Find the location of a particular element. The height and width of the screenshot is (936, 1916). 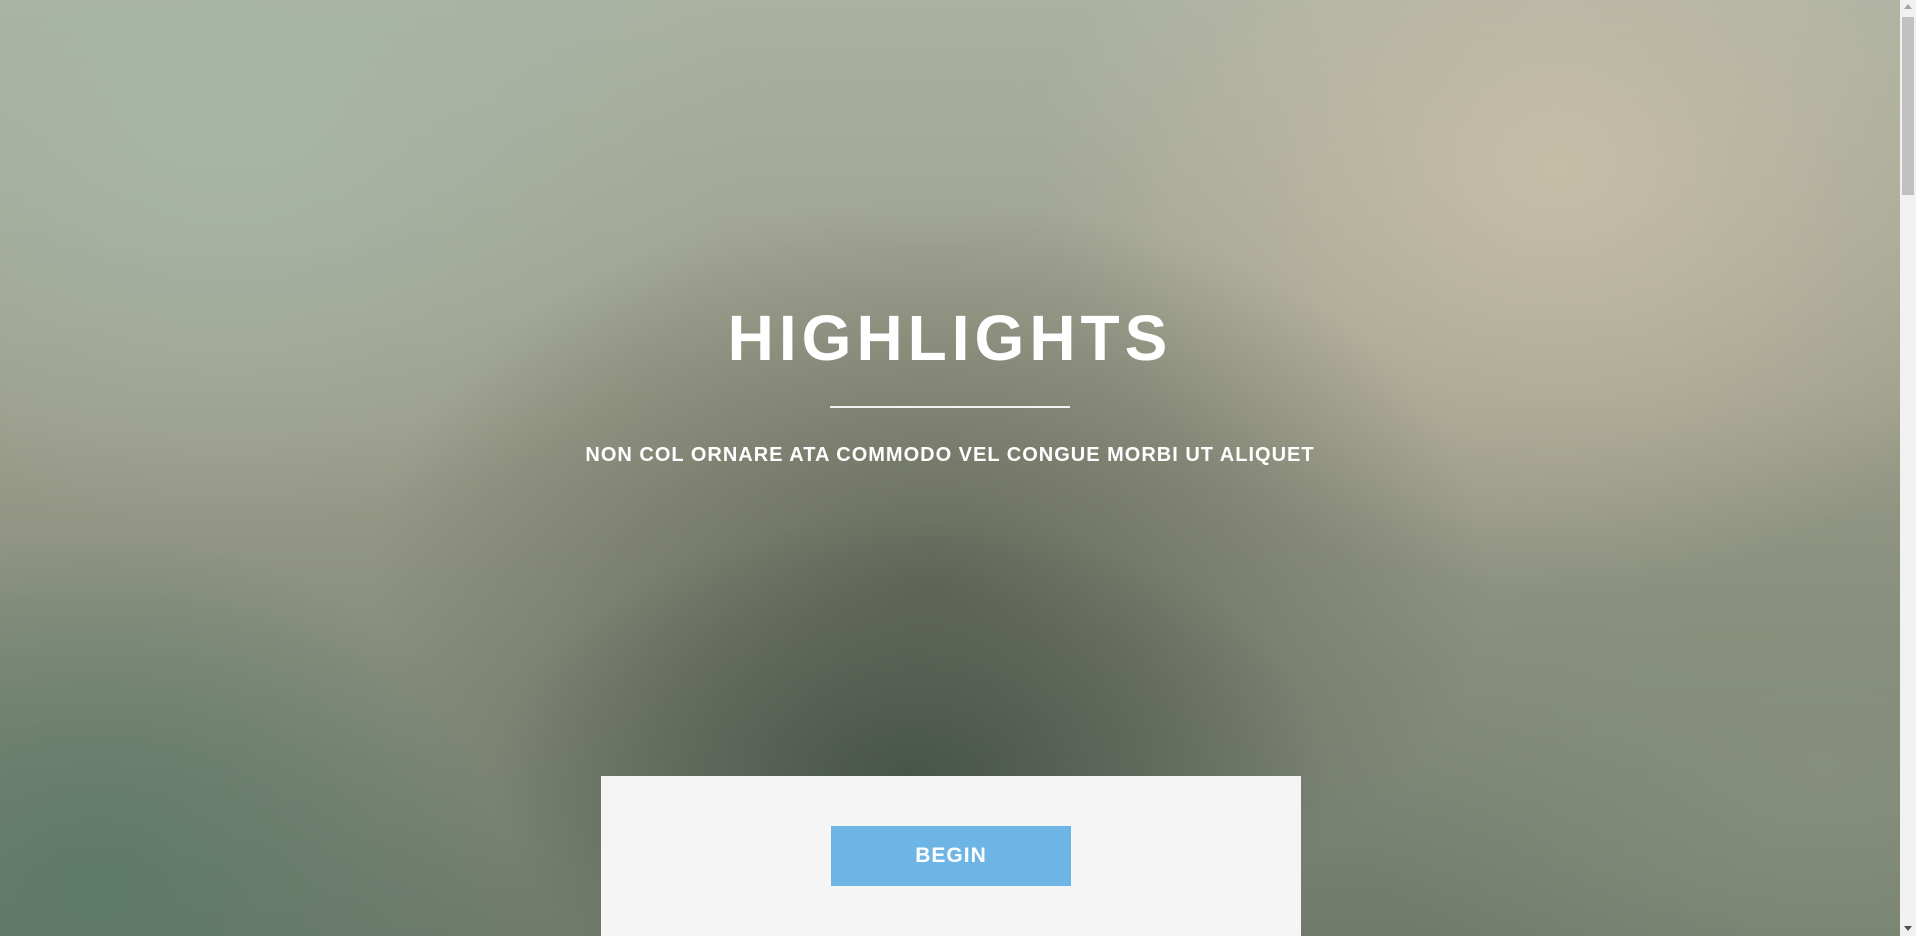

scroll-up-arrow-icon is located at coordinates (1908, 6).